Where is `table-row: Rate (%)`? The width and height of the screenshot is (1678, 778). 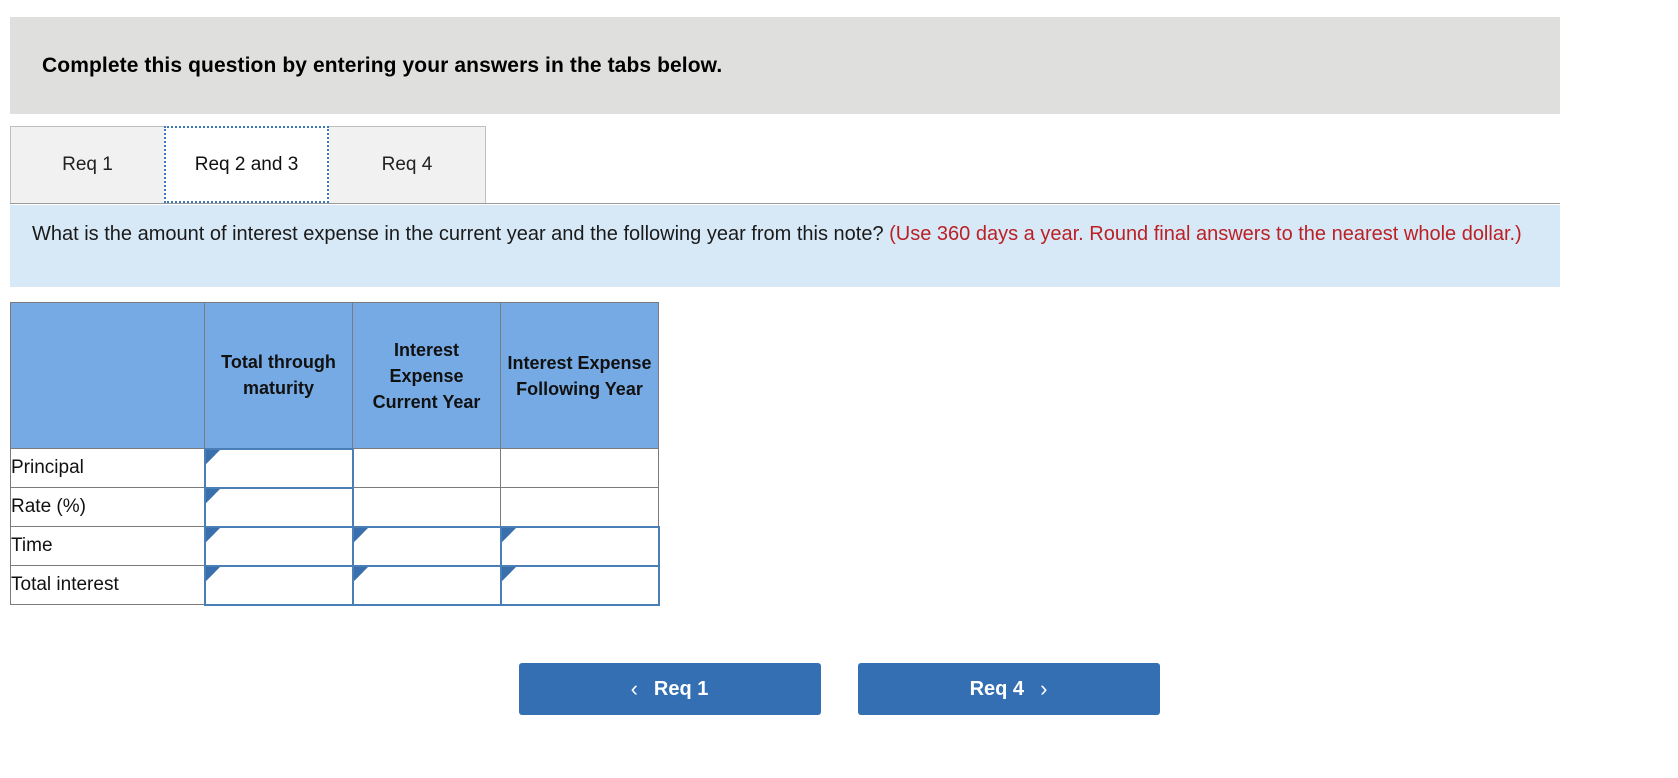
table-row: Rate (%) is located at coordinates (334, 507).